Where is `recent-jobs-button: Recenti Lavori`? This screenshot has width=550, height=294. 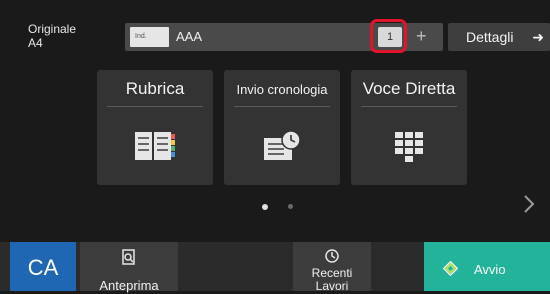
recent-jobs-button: Recenti Lavori is located at coordinates (332, 267).